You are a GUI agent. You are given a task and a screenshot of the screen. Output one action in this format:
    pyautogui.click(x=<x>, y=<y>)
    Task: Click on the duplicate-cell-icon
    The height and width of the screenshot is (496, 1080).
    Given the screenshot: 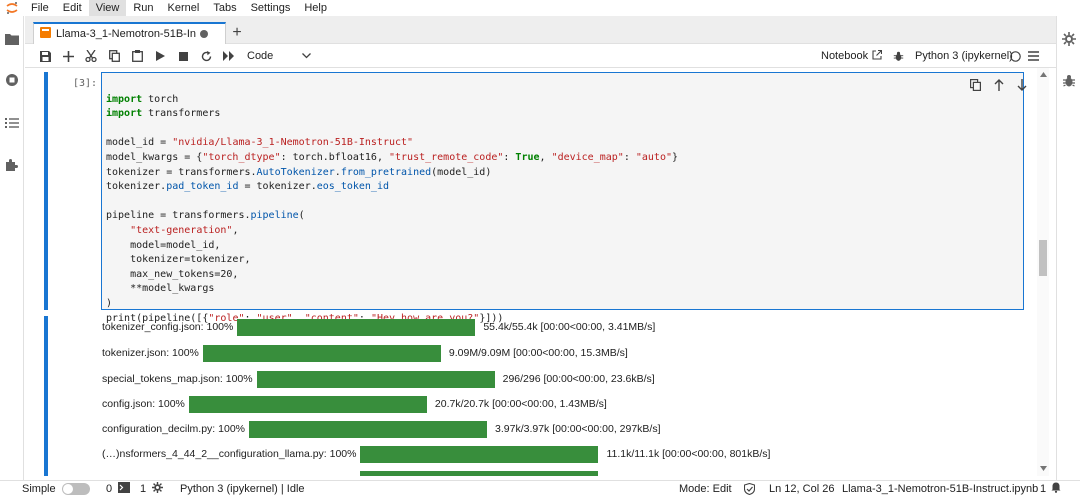 What is the action you would take?
    pyautogui.click(x=975, y=85)
    